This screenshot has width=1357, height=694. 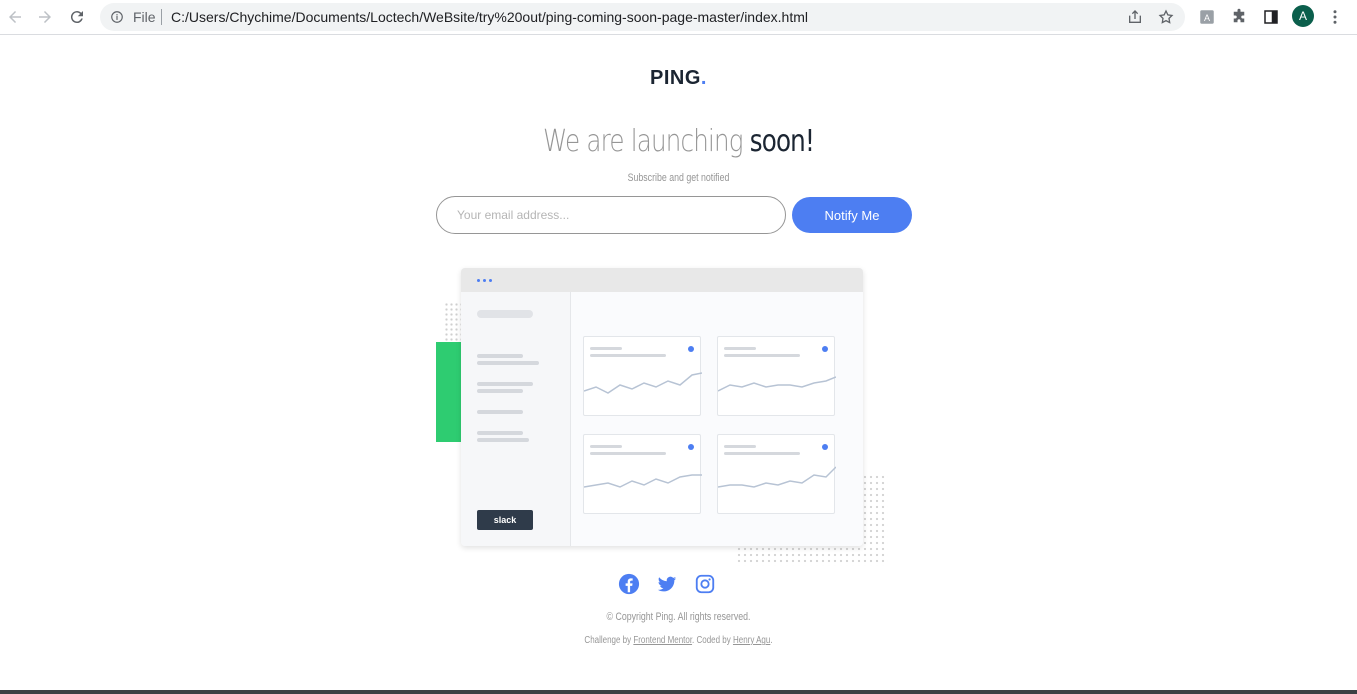 I want to click on headline-strong: soon!, so click(x=782, y=141).